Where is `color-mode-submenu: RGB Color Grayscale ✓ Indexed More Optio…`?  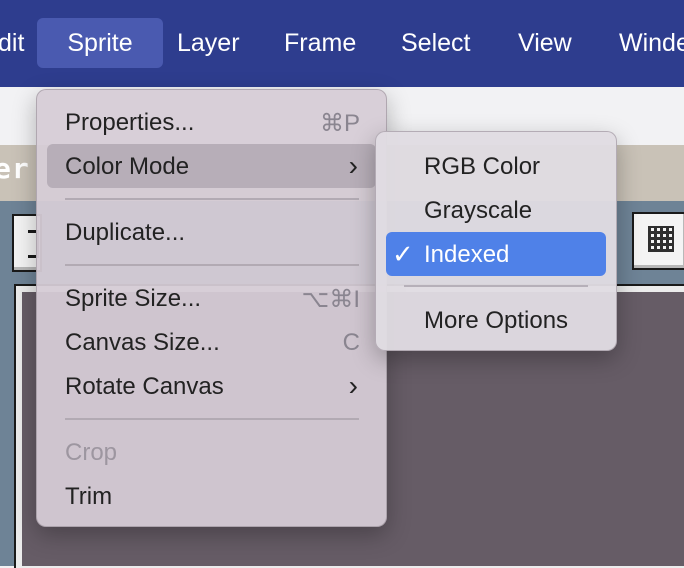
color-mode-submenu: RGB Color Grayscale ✓ Indexed More Optio… is located at coordinates (496, 241).